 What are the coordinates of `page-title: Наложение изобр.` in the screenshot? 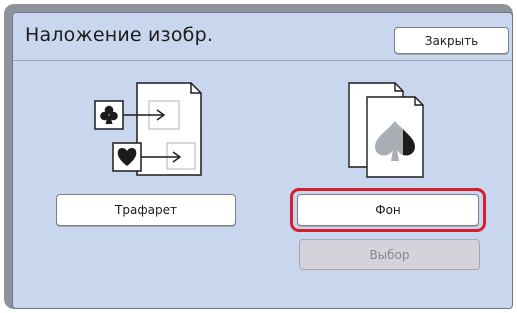 It's located at (119, 35).